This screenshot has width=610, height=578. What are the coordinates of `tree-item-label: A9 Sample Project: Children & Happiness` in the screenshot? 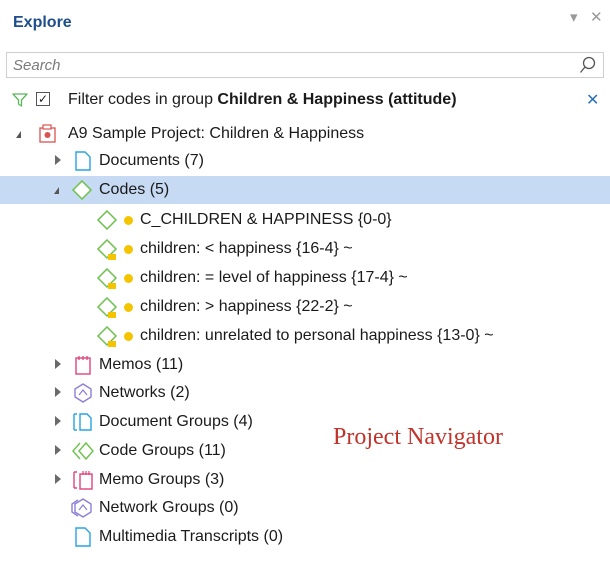 It's located at (216, 133).